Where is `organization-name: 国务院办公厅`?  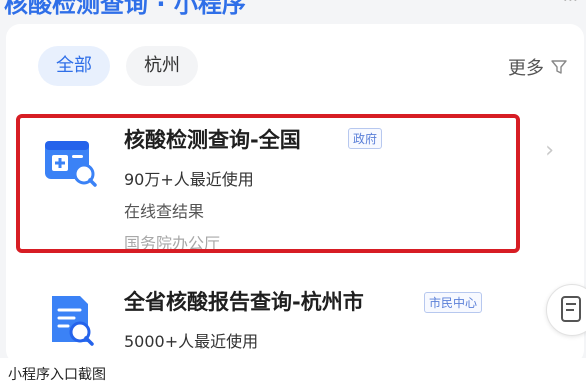 organization-name: 国务院办公厅 is located at coordinates (172, 243).